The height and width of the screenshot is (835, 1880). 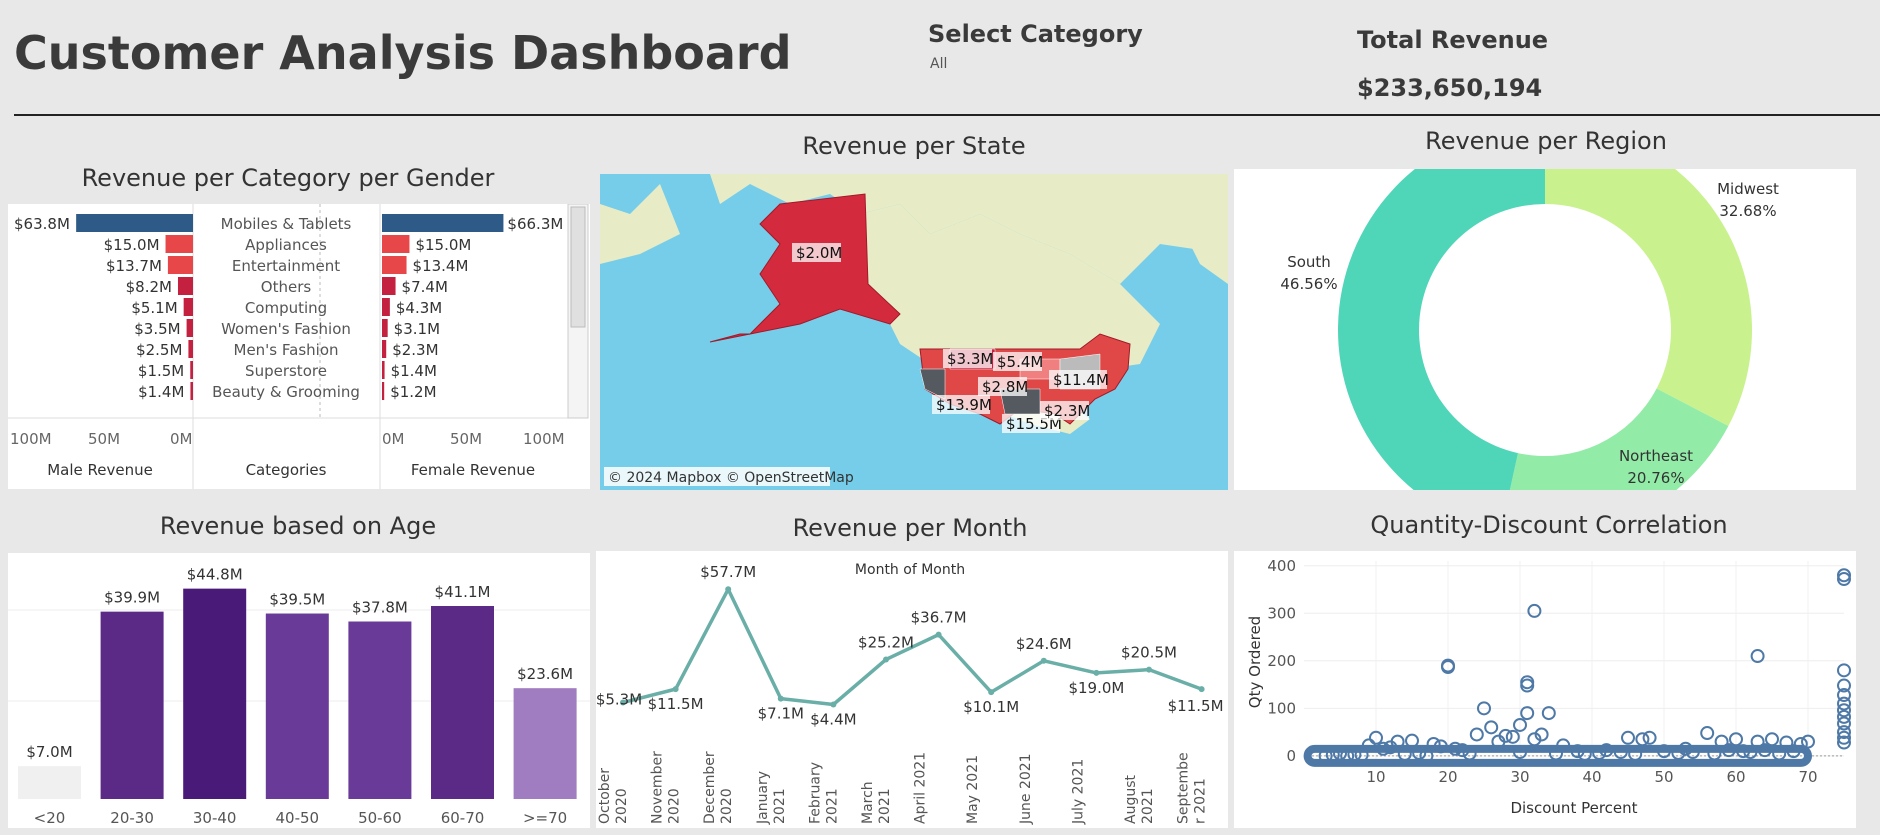 What do you see at coordinates (191, 391) in the screenshot?
I see `male-bar-beauty-grooming` at bounding box center [191, 391].